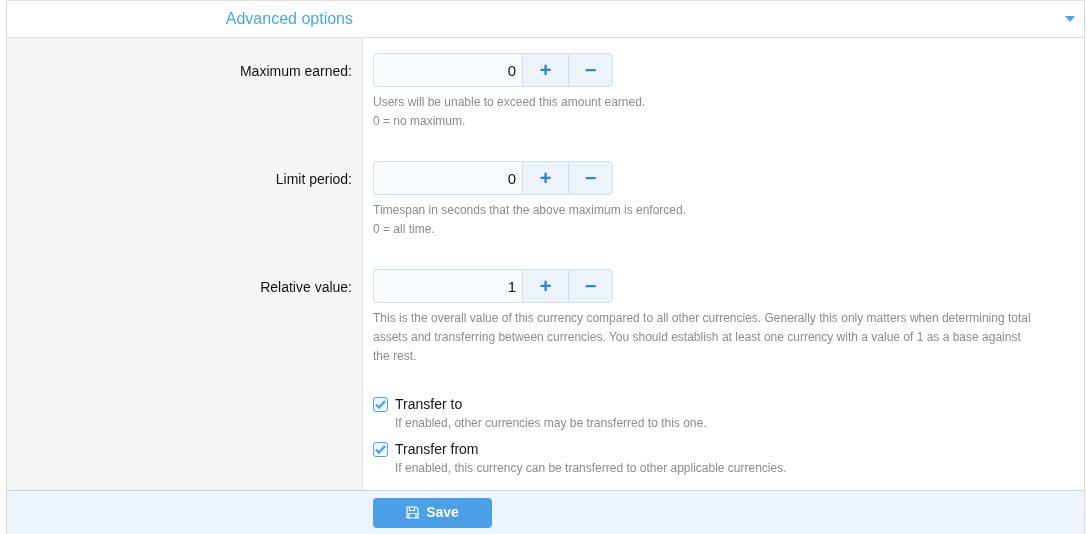  I want to click on field-label: Maximum earned:, so click(295, 71).